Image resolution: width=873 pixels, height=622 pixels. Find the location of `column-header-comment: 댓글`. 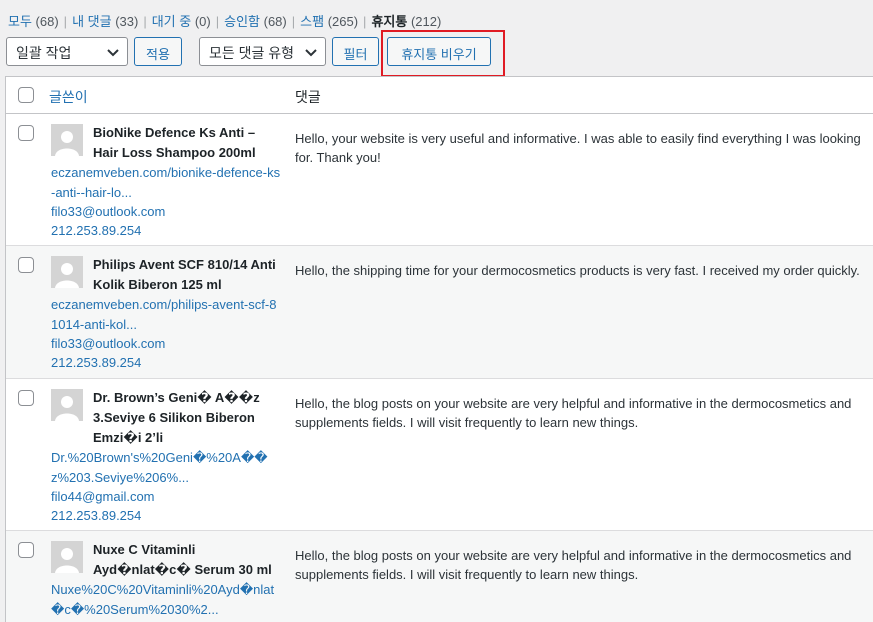

column-header-comment: 댓글 is located at coordinates (308, 97).